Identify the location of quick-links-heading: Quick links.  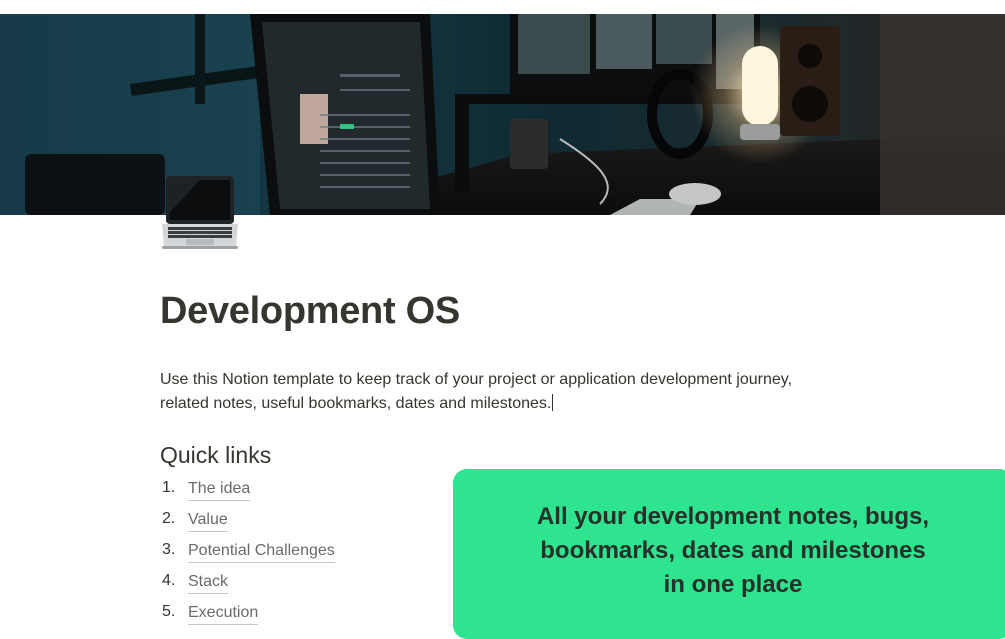
(215, 455).